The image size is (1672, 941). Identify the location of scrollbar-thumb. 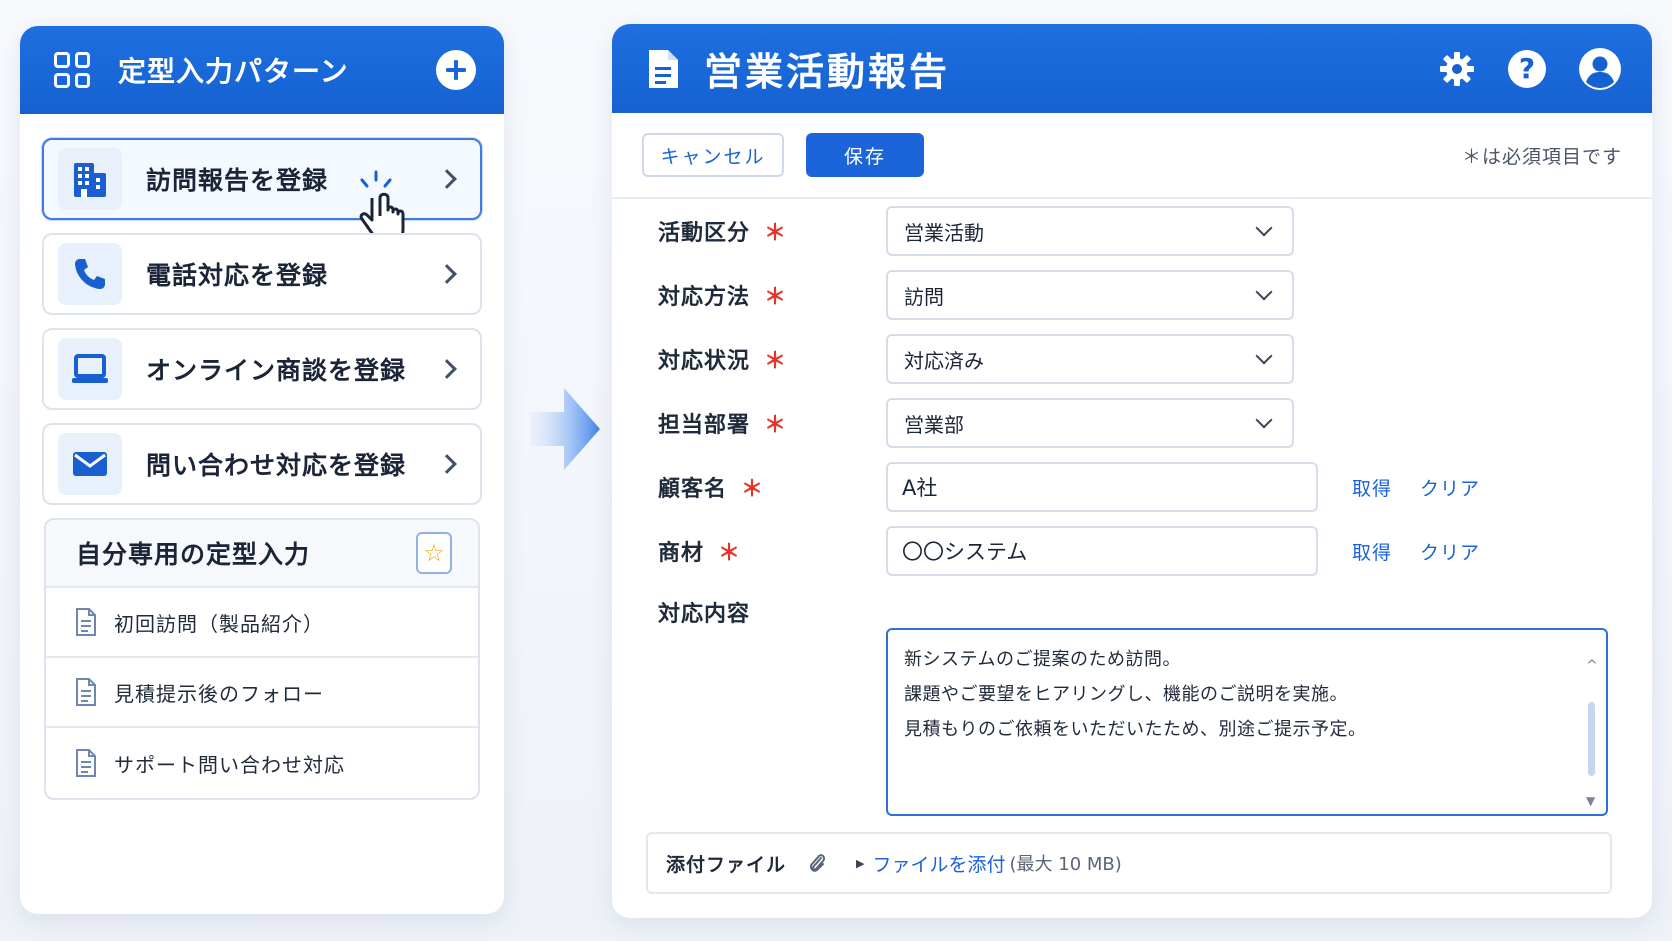
(1591, 739).